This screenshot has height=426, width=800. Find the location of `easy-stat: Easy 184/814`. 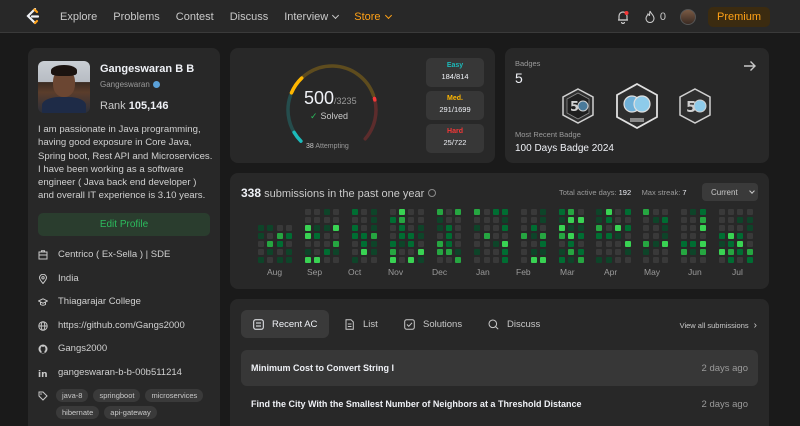

easy-stat: Easy 184/814 is located at coordinates (455, 72).